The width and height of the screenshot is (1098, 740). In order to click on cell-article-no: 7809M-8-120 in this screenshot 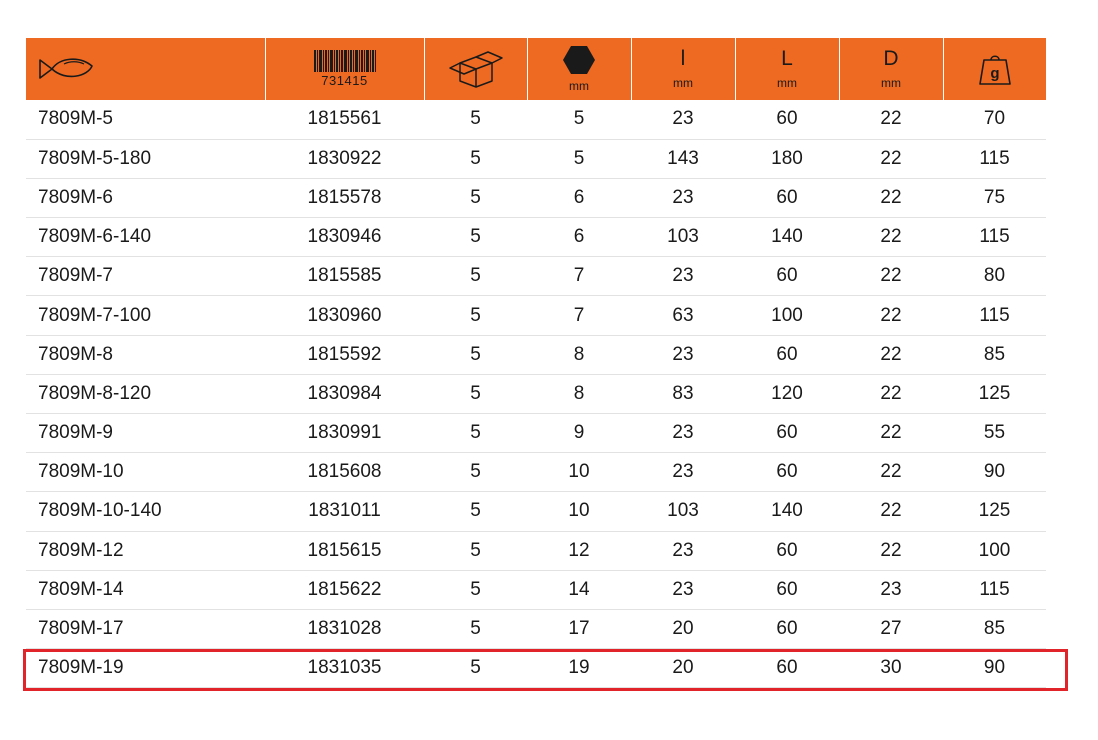, I will do `click(145, 394)`.